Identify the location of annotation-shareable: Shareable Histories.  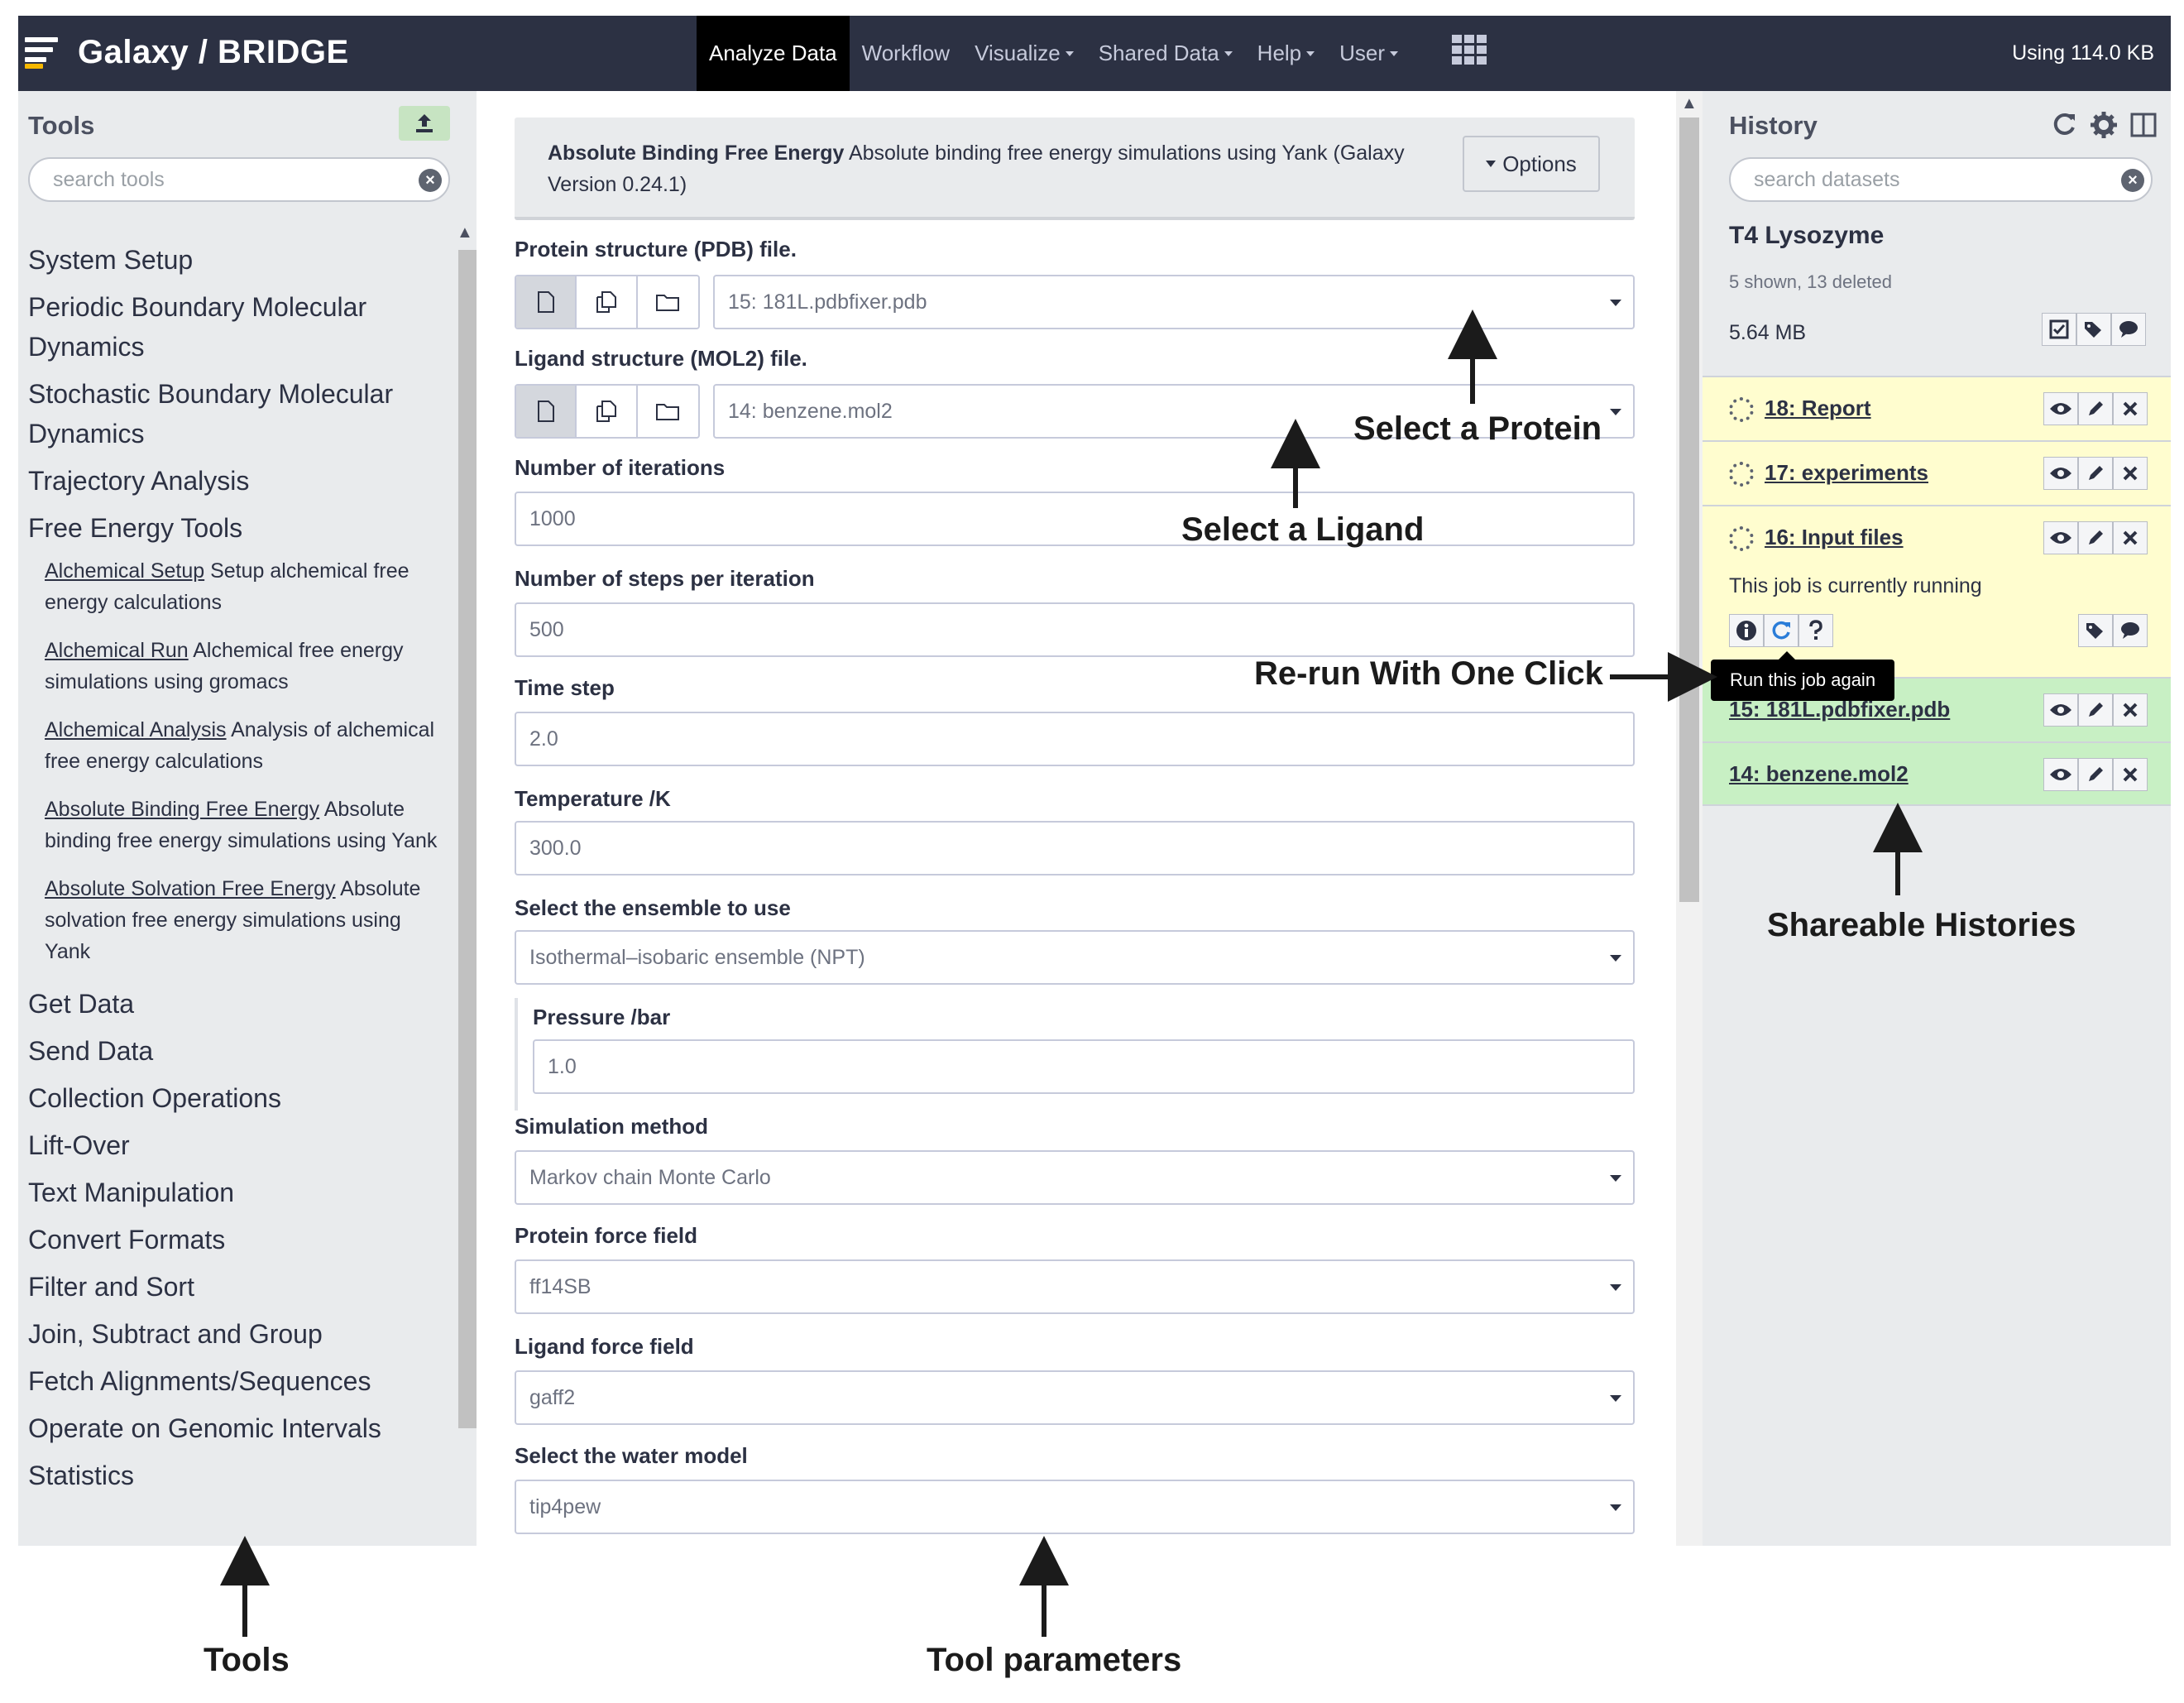
(1921, 925).